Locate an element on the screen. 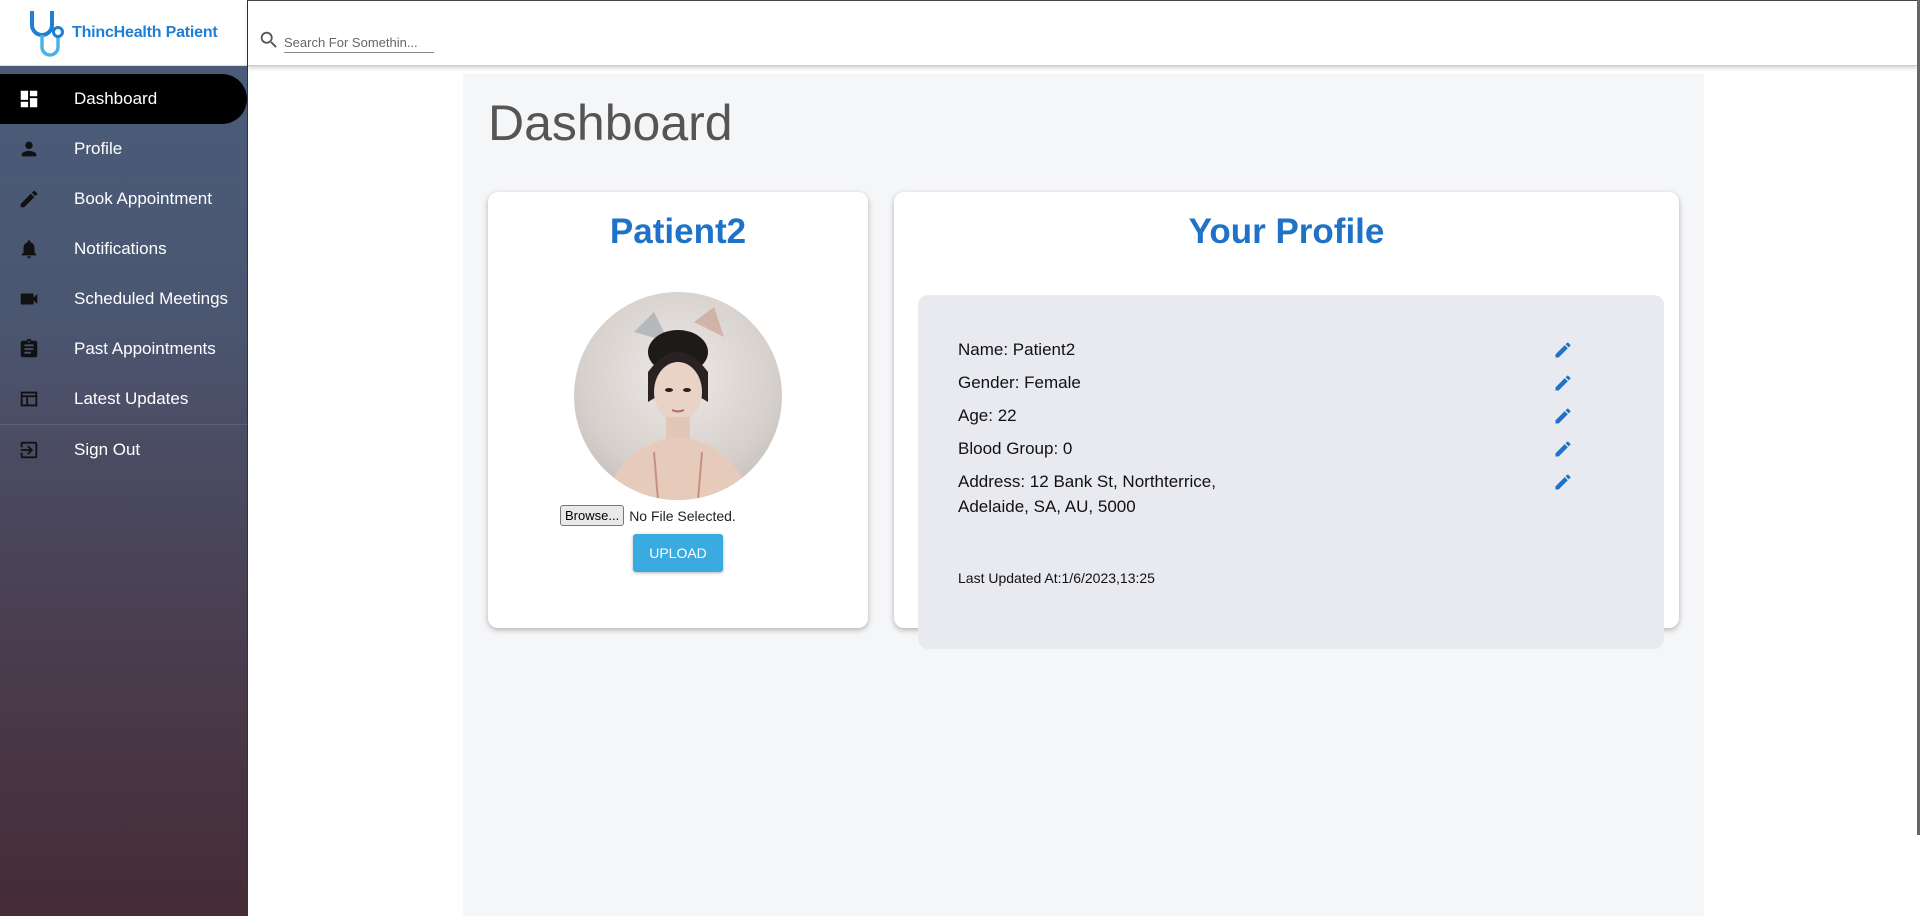 This screenshot has height=916, width=1920. profile-field-gender: Gender: Female is located at coordinates (1019, 382).